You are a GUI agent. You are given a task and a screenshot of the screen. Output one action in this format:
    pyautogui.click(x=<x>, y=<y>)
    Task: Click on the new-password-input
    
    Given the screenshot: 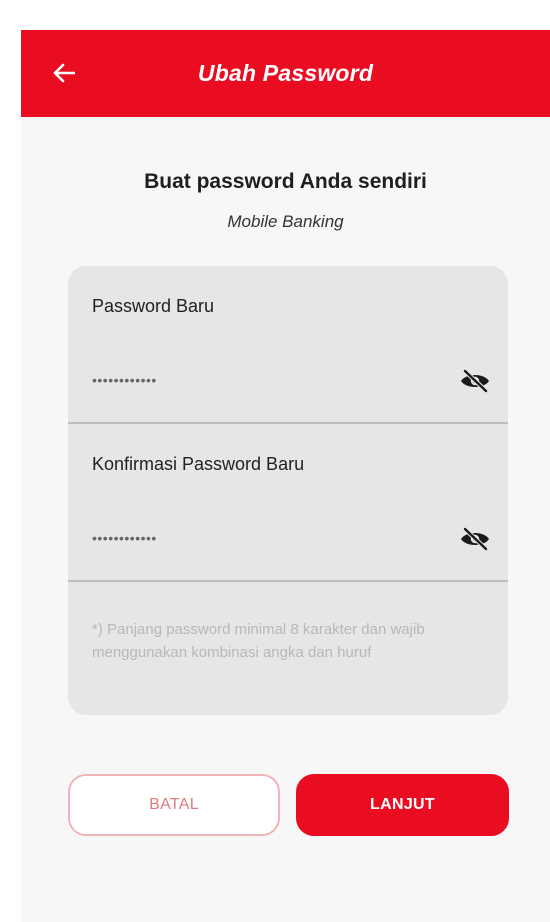 What is the action you would take?
    pyautogui.click(x=262, y=380)
    